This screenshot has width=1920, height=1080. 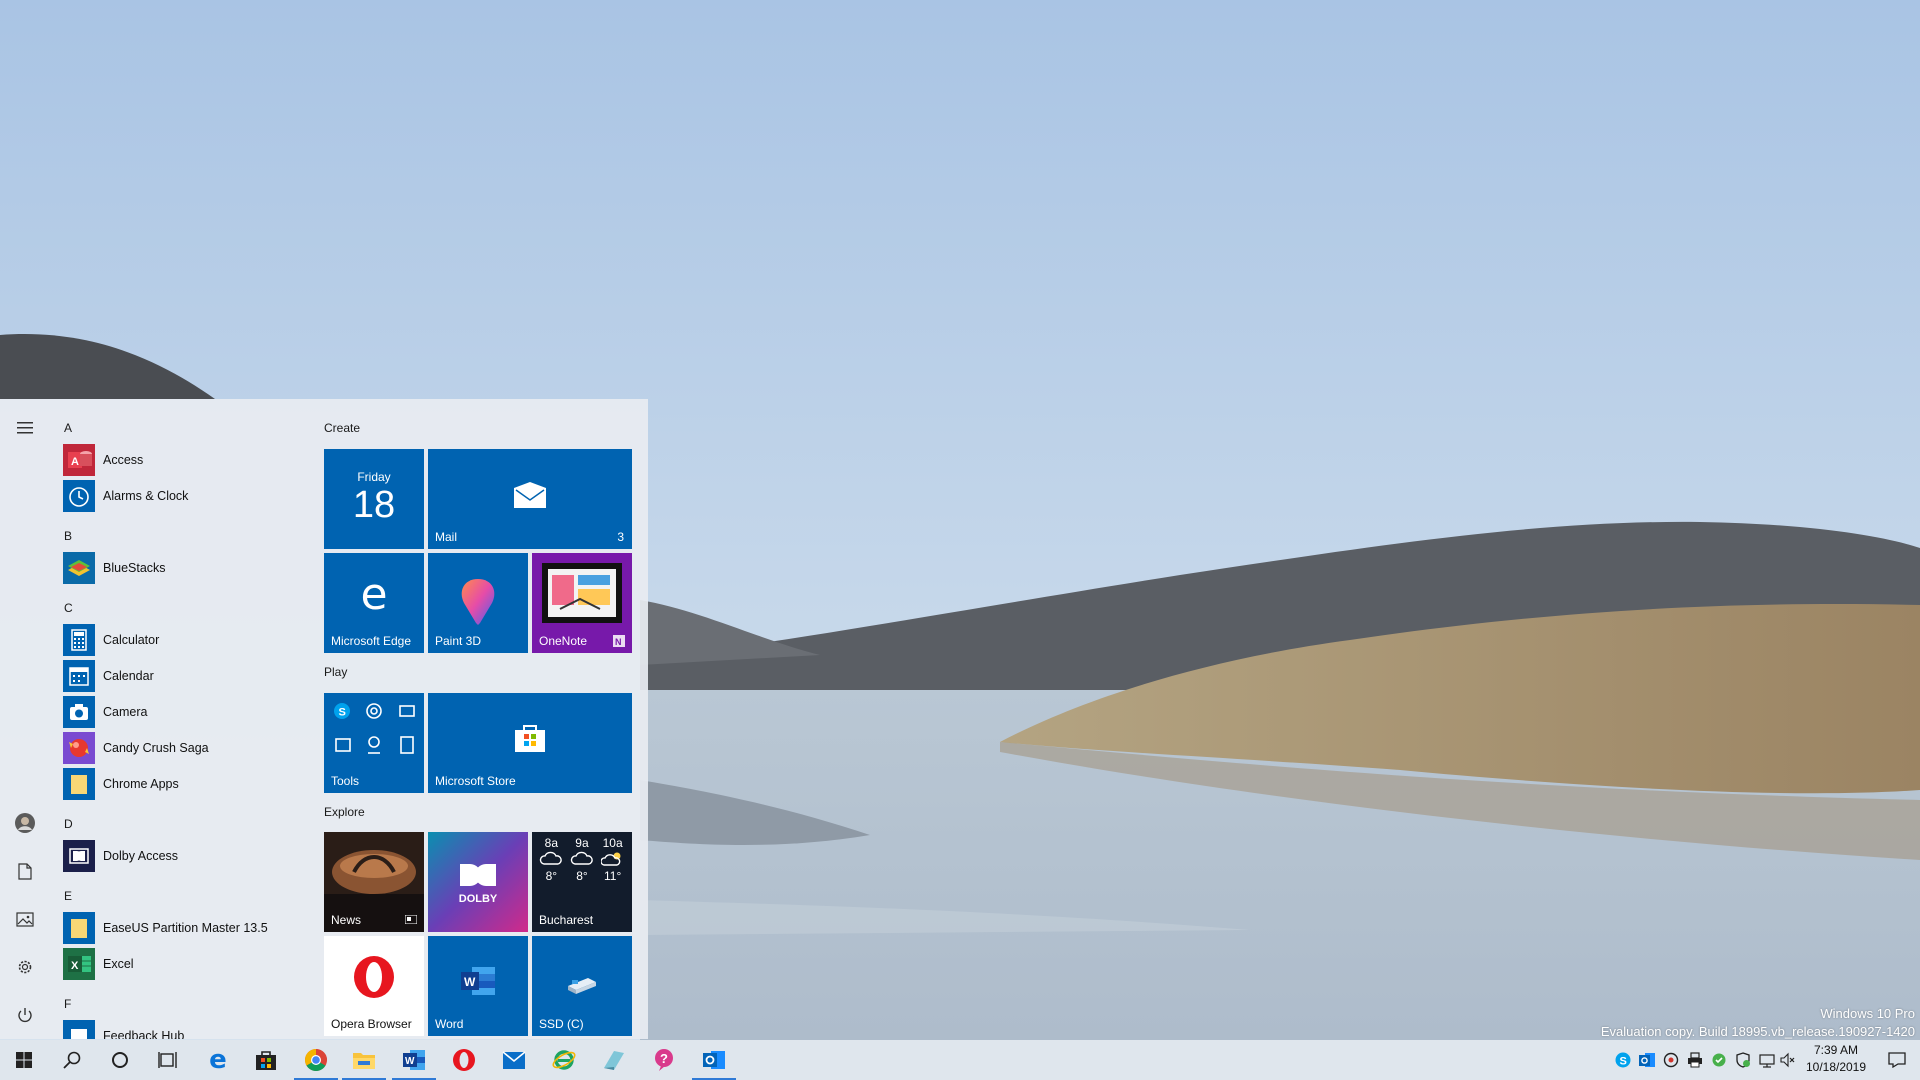 What do you see at coordinates (118, 964) in the screenshot?
I see `app-label: Excel` at bounding box center [118, 964].